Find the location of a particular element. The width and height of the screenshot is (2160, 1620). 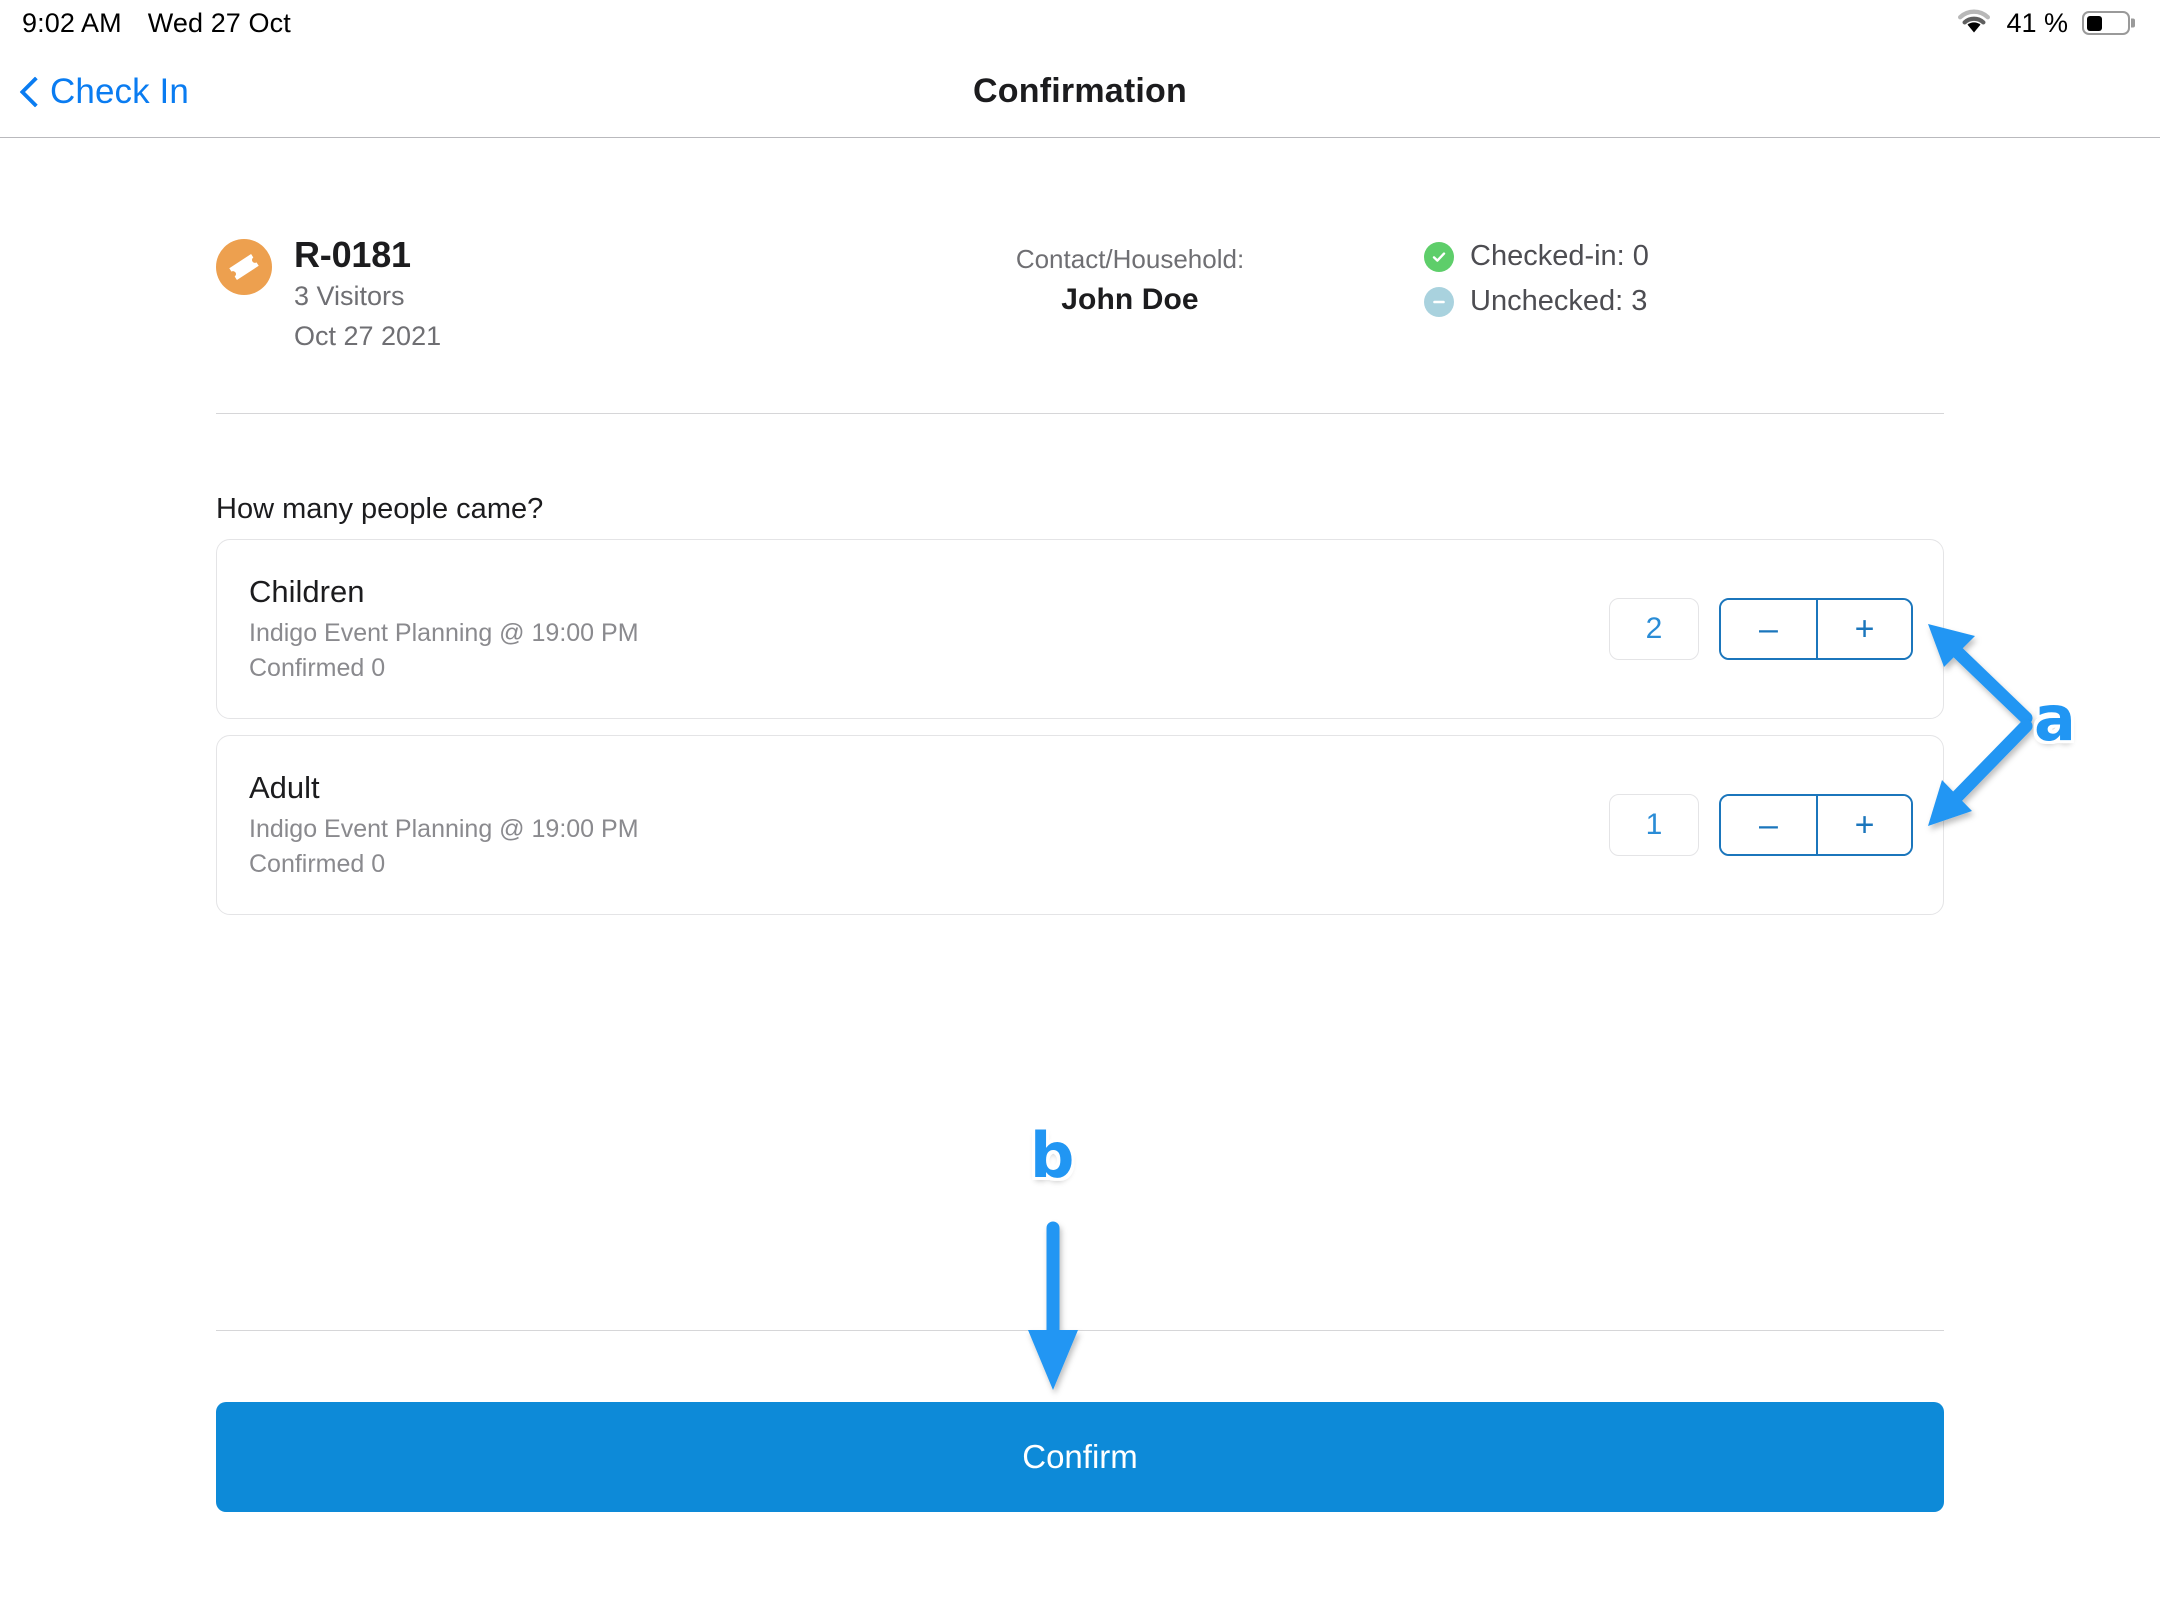

check-circle-icon is located at coordinates (1439, 256).